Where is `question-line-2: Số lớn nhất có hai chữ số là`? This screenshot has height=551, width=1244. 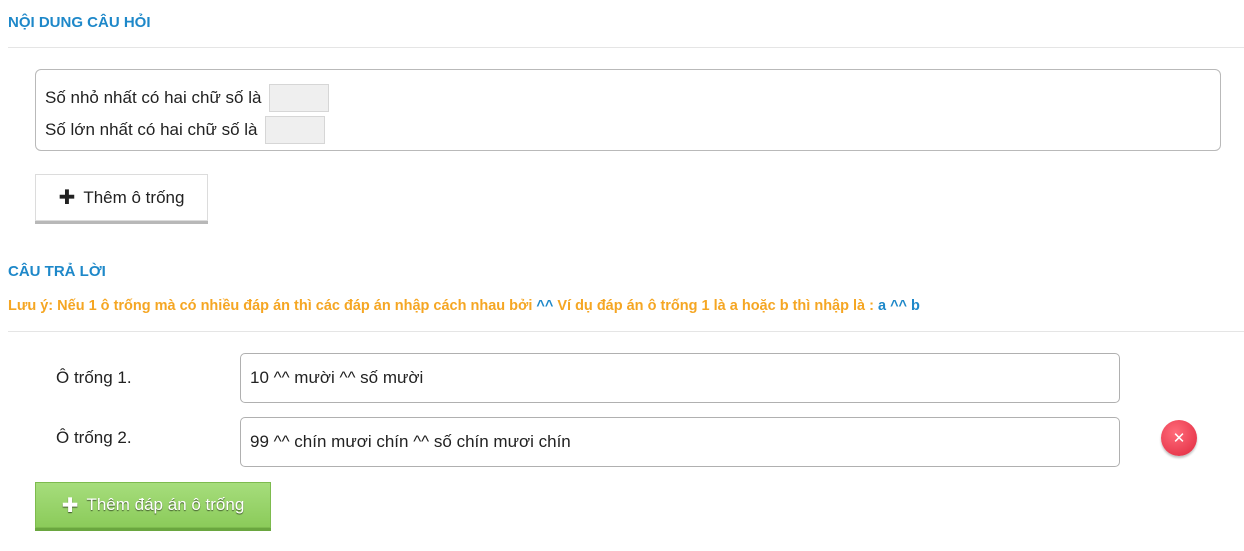
question-line-2: Số lớn nhất có hai chữ số là is located at coordinates (632, 130).